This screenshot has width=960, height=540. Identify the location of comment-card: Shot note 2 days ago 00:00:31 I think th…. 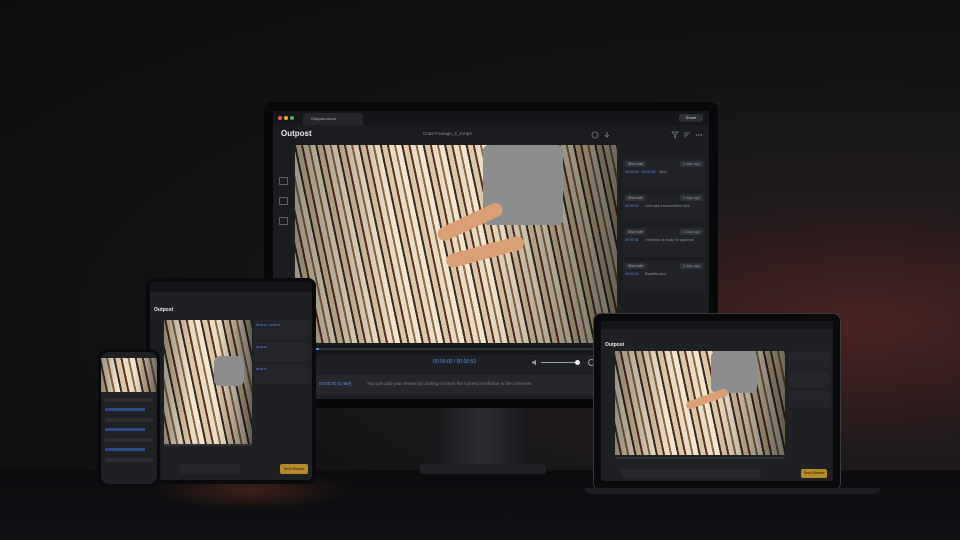
(664, 242).